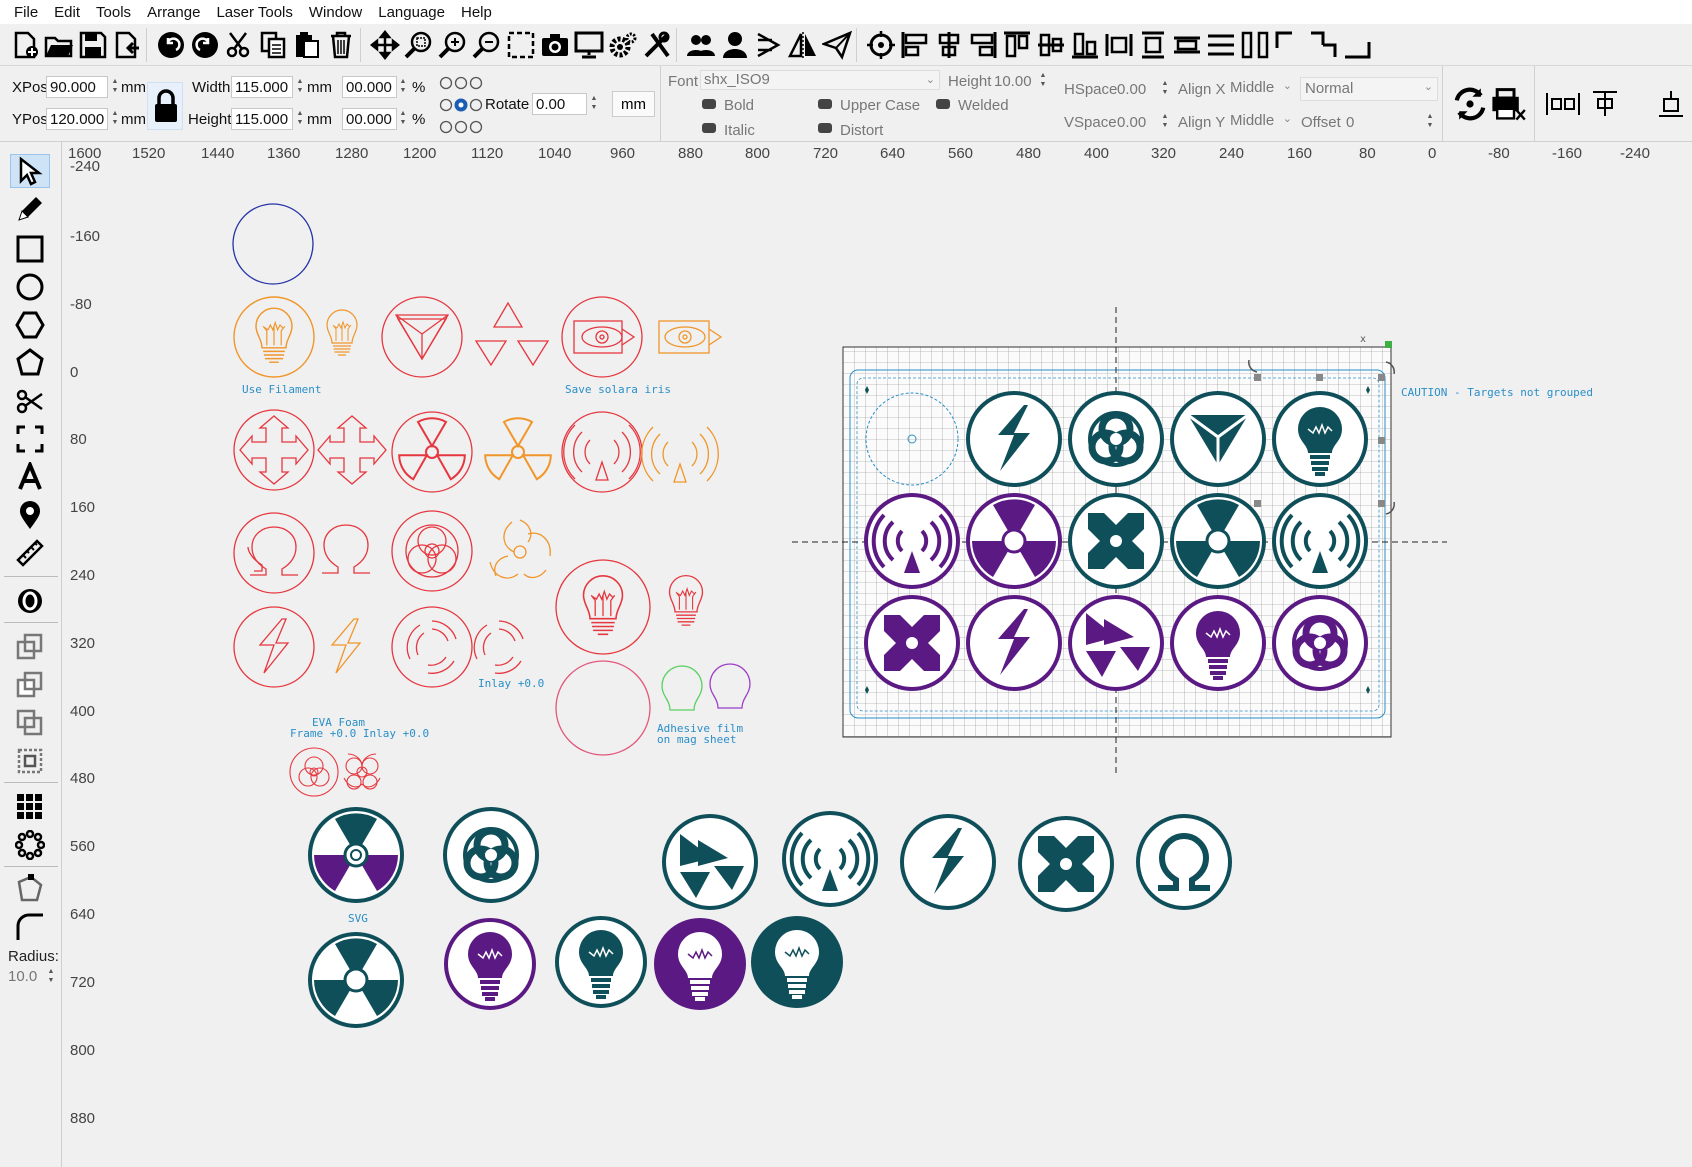 The width and height of the screenshot is (1692, 1167). What do you see at coordinates (274, 450) in the screenshot?
I see `cross-arrows-circle` at bounding box center [274, 450].